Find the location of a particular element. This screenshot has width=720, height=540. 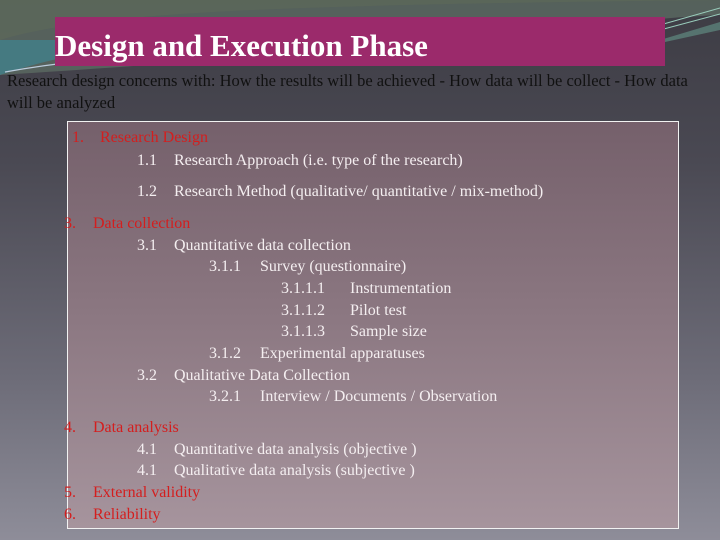

outline-text: Pilot test is located at coordinates (378, 310).